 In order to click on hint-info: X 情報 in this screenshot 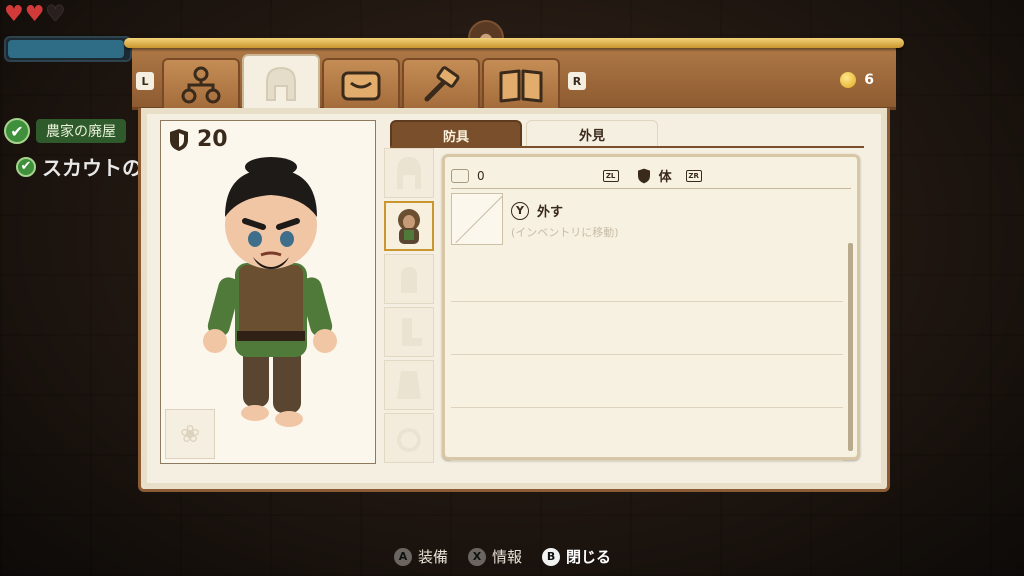, I will do `click(495, 556)`.